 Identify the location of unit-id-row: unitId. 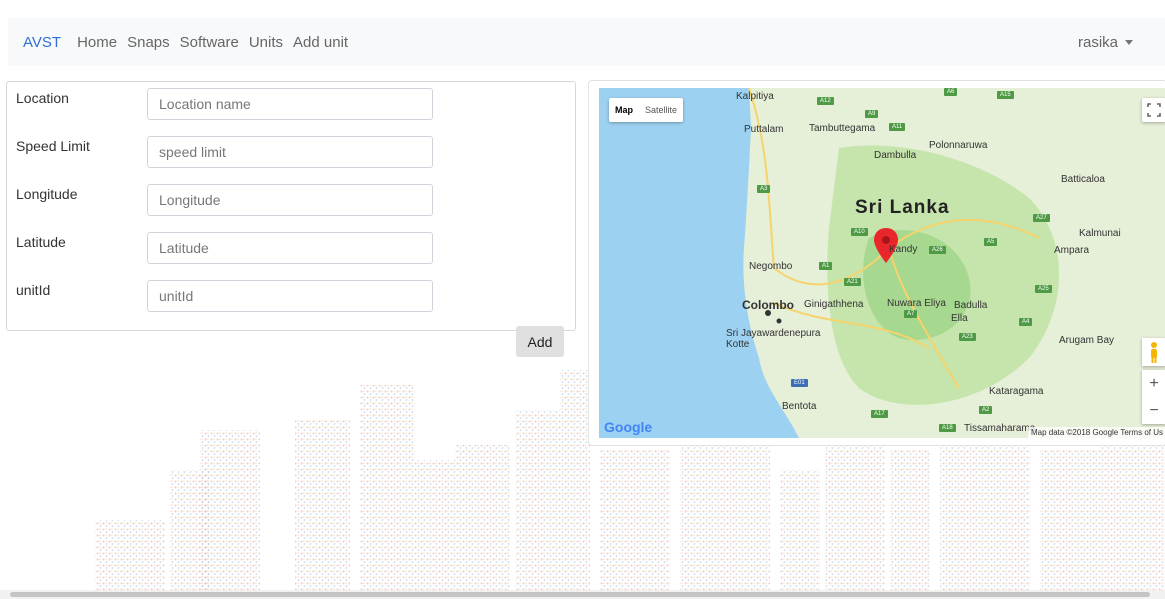
(291, 297).